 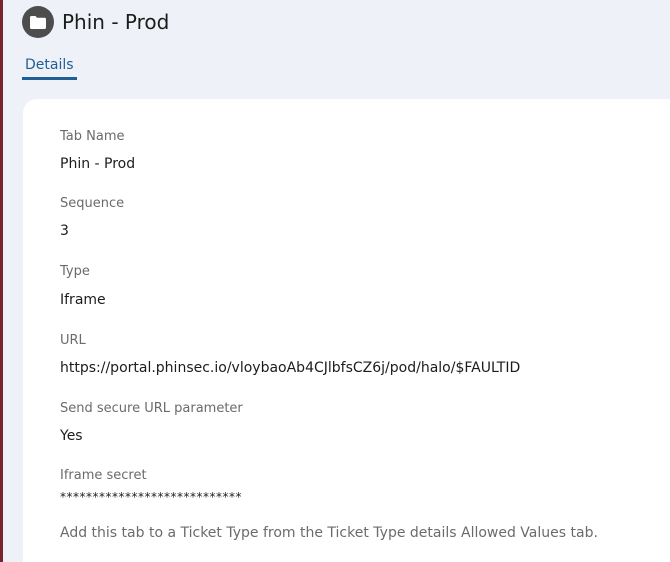 I want to click on send-secure-url-field: Send secure URL parameter Yes, so click(x=151, y=423).